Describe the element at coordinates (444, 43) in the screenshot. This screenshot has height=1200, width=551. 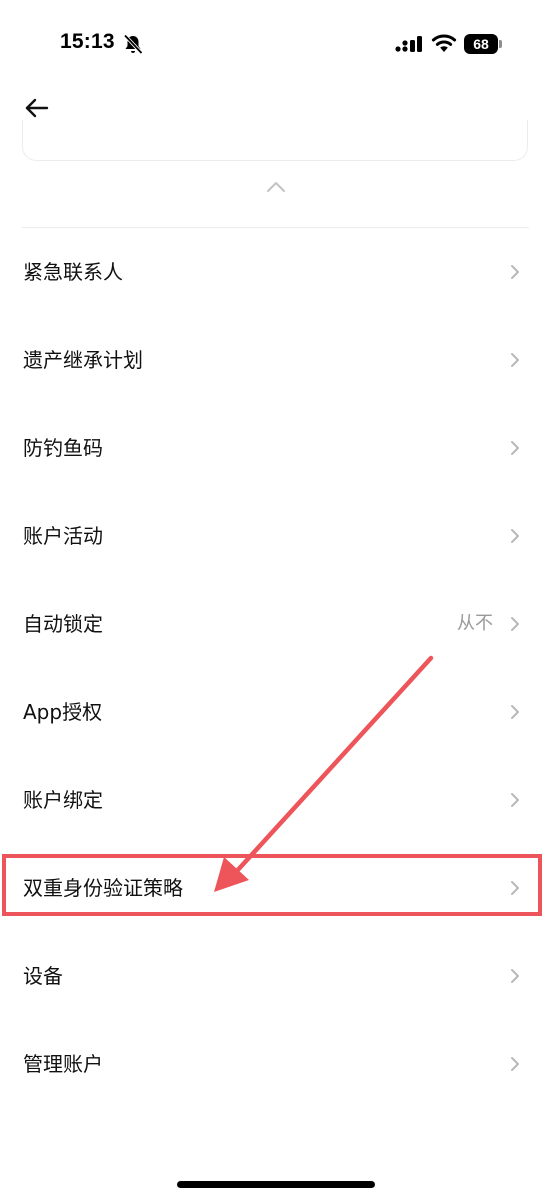
I see `wifi-icon` at that location.